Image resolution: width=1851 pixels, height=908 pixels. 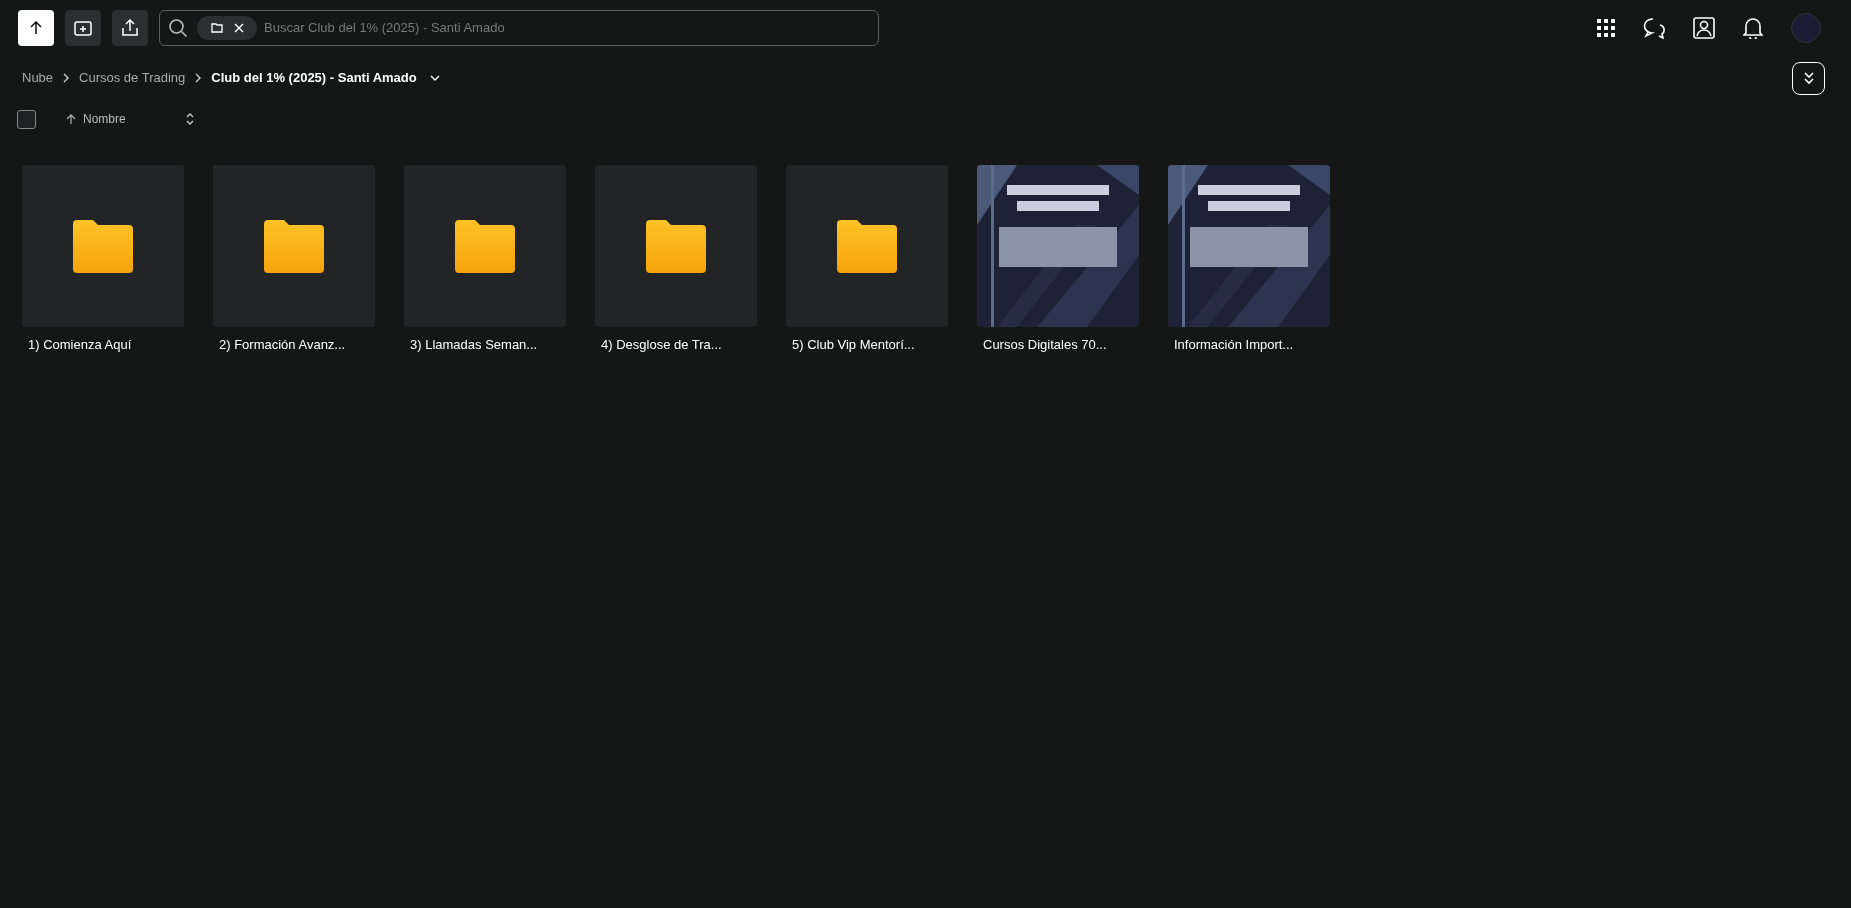 I want to click on file-name: 1) Comienza Aquí, so click(x=106, y=345).